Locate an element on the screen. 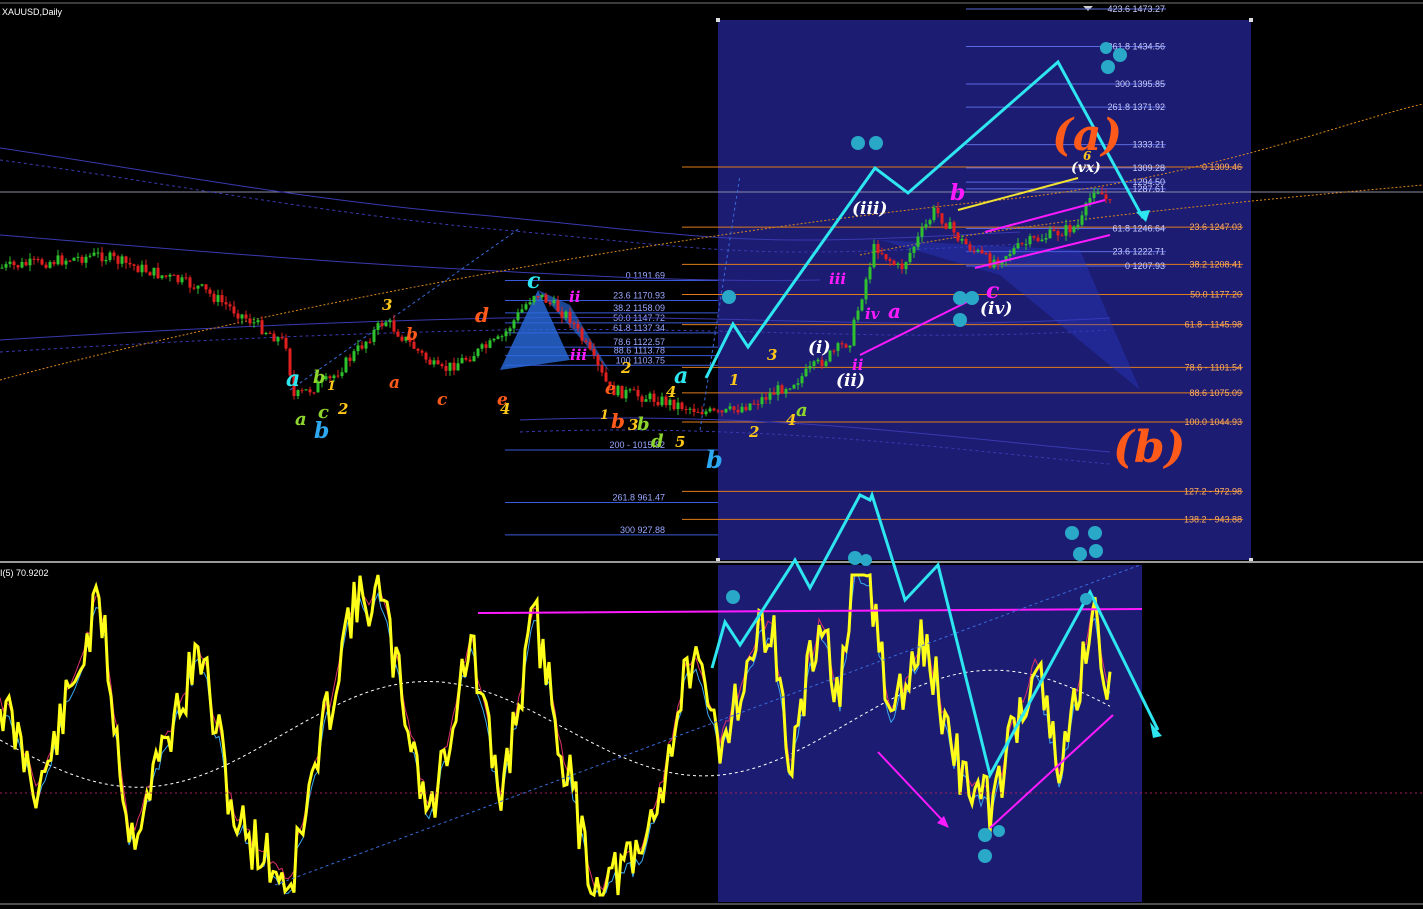 The width and height of the screenshot is (1423, 909). wave-label-4-yellow-e: 4 is located at coordinates (505, 409).